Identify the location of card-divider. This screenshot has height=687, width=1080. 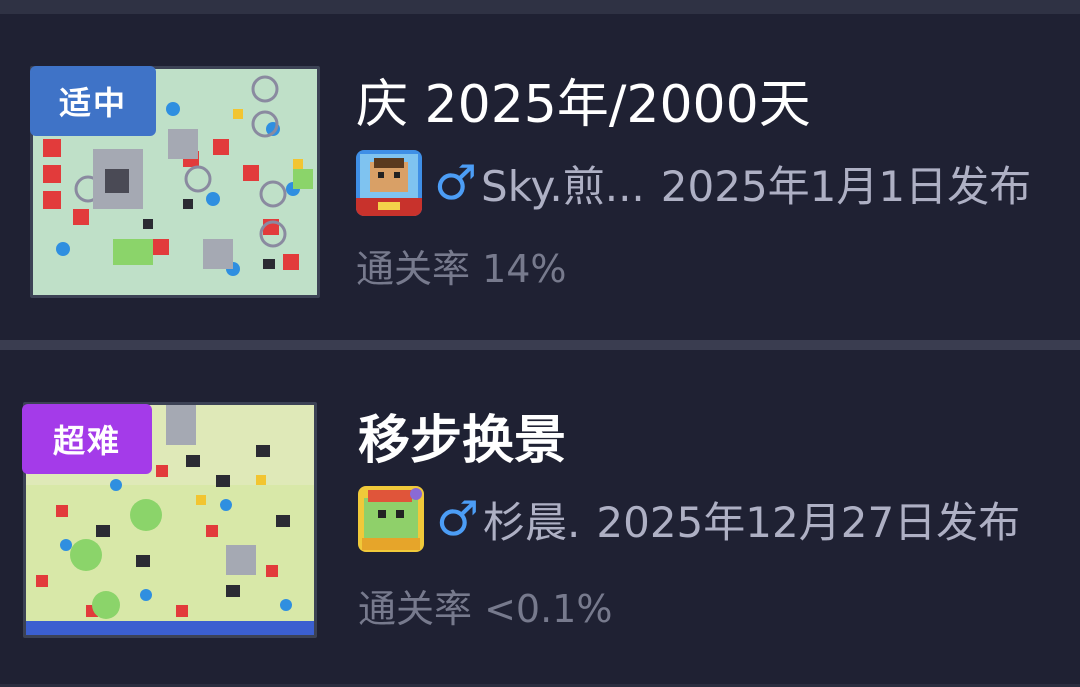
(540, 345).